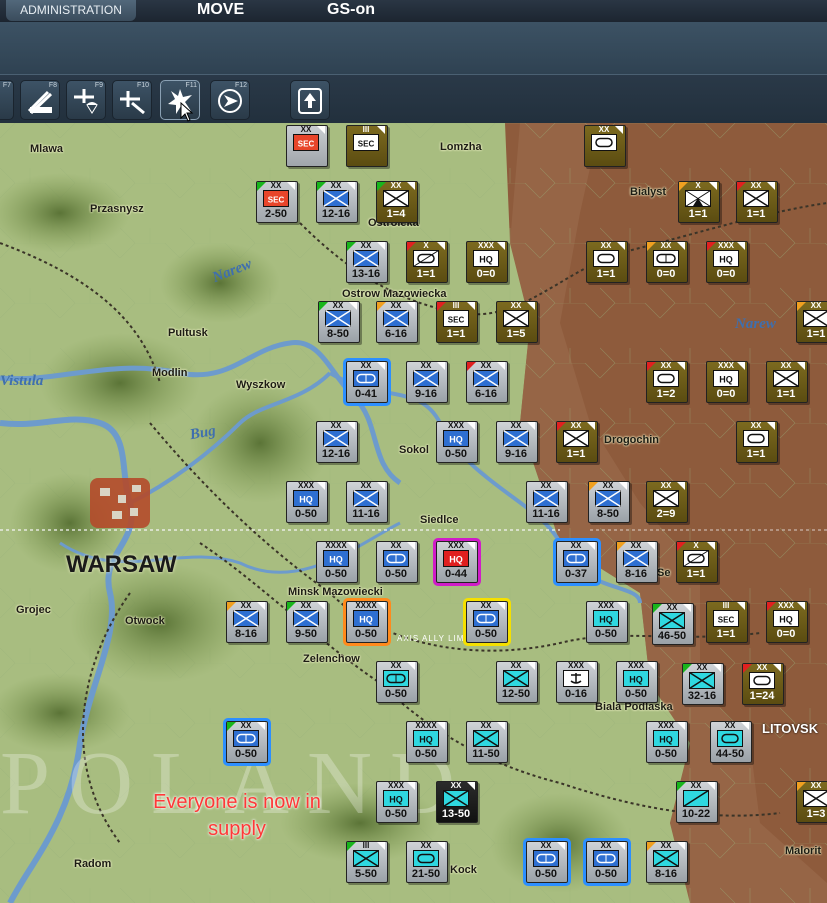 This screenshot has width=827, height=903. I want to click on unit-counter: III 5-50, so click(368, 863).